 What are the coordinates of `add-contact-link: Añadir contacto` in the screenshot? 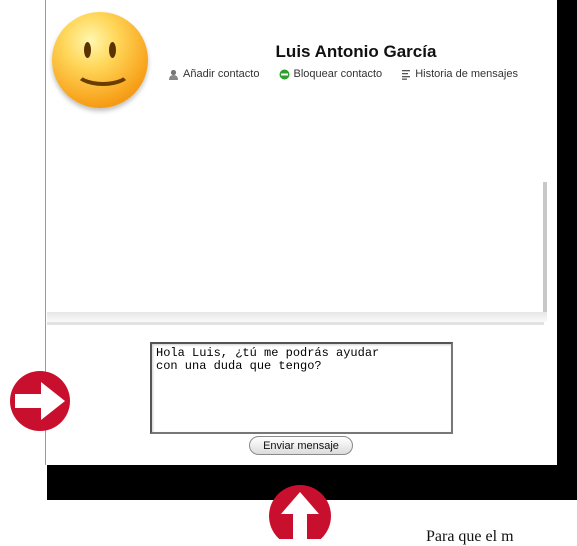 It's located at (213, 74).